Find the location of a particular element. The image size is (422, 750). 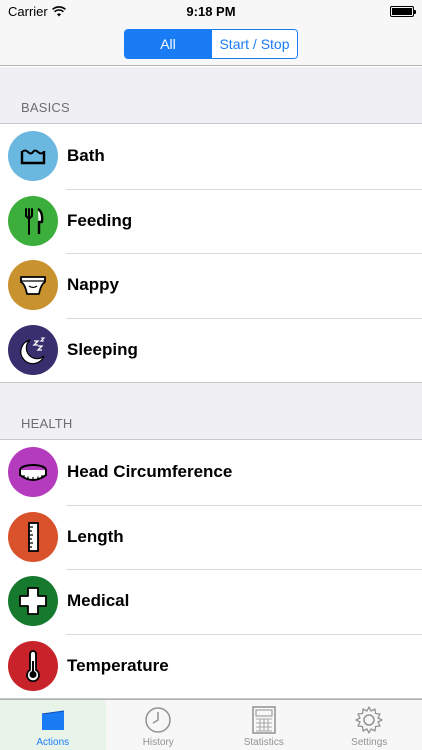

tab-actions: Actions is located at coordinates (53, 725).